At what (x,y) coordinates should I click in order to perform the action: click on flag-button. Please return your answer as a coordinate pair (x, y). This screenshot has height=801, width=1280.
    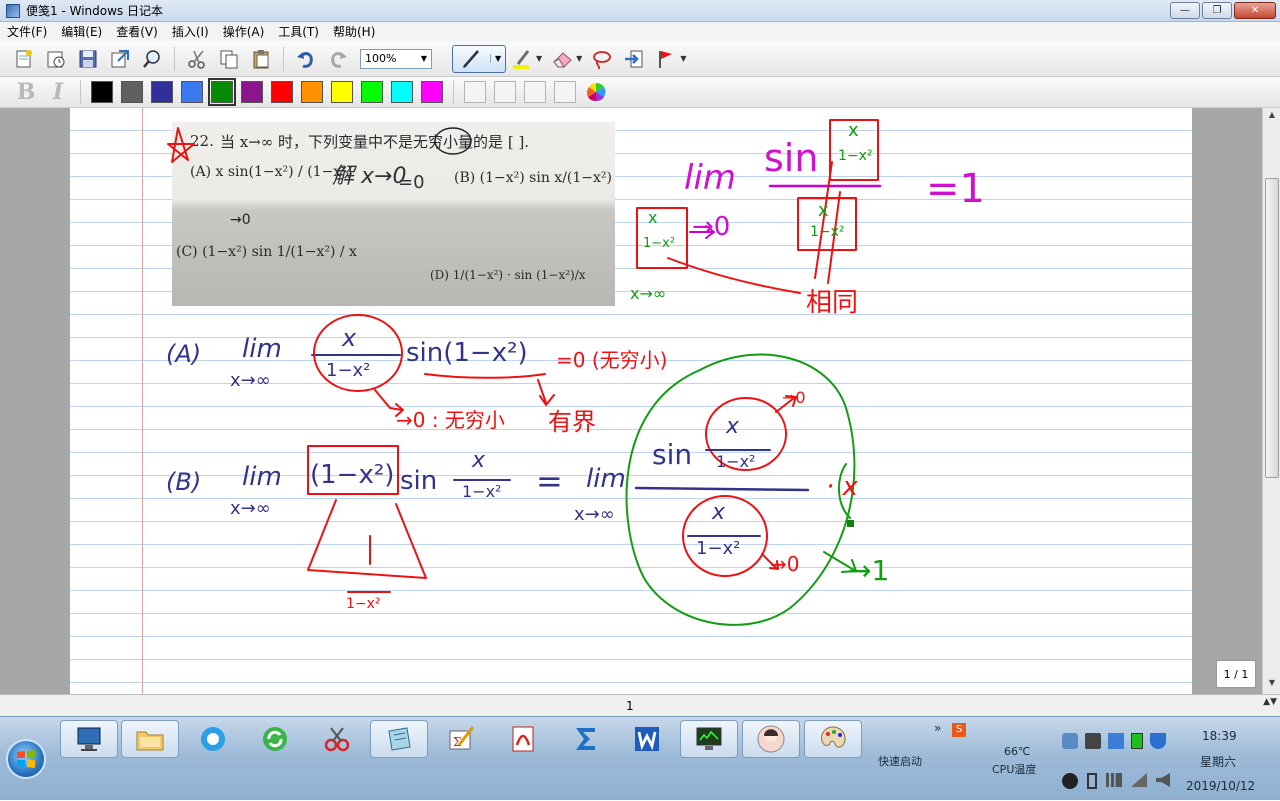
    Looking at the image, I should click on (666, 59).